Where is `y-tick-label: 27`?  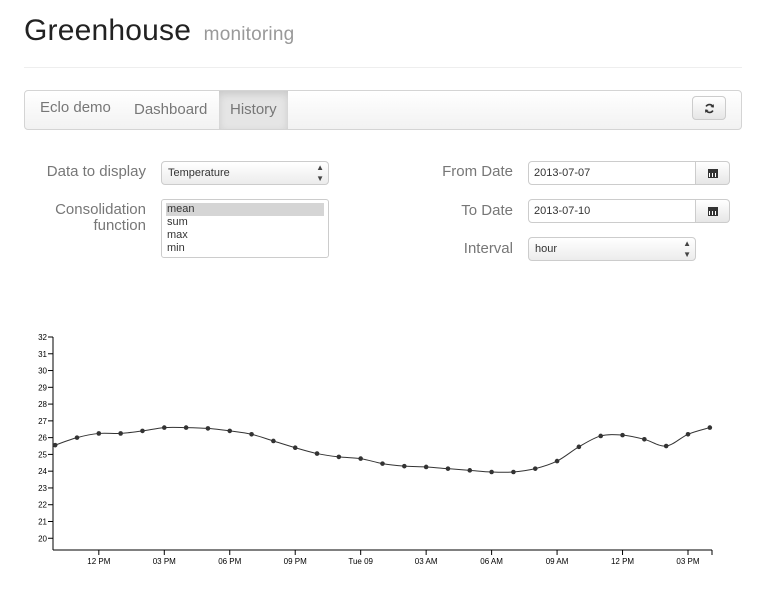 y-tick-label: 27 is located at coordinates (42, 421).